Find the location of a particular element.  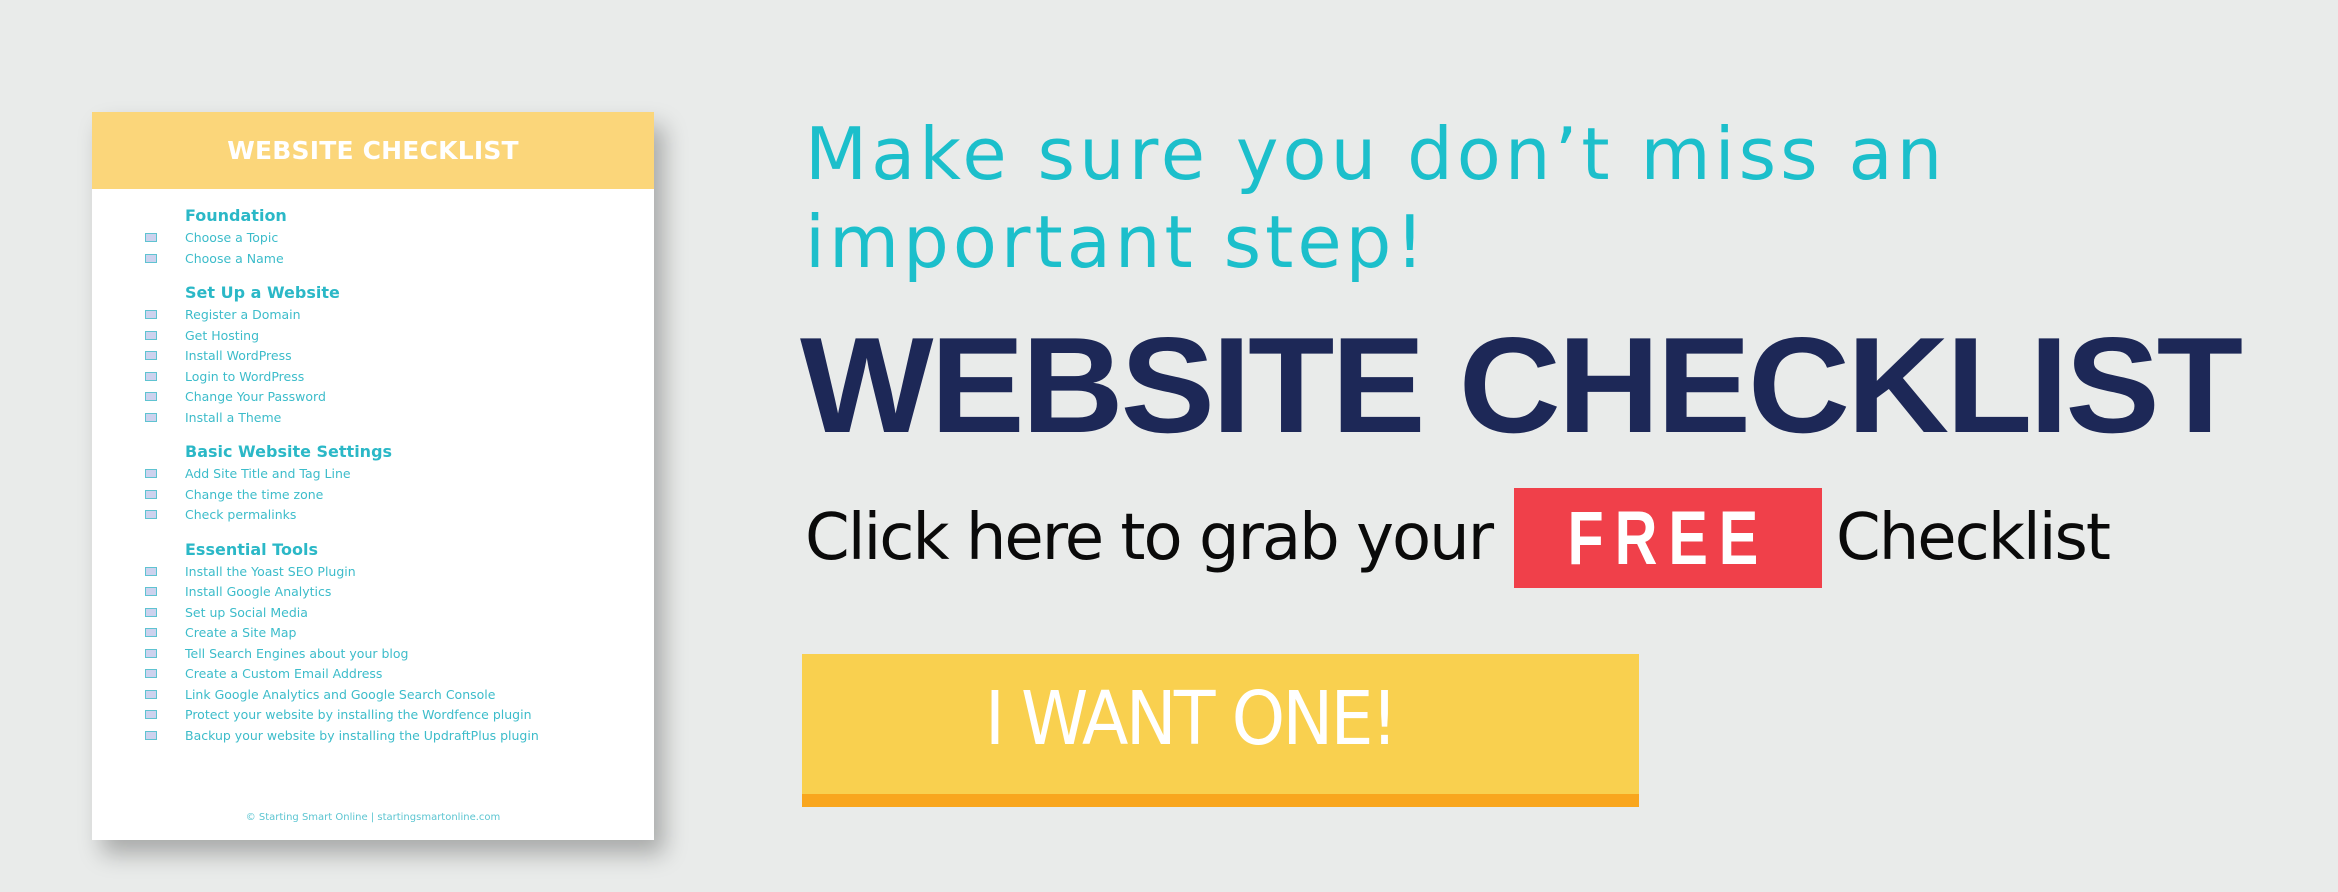

checklist-item-label: Change Your Password is located at coordinates (255, 396).